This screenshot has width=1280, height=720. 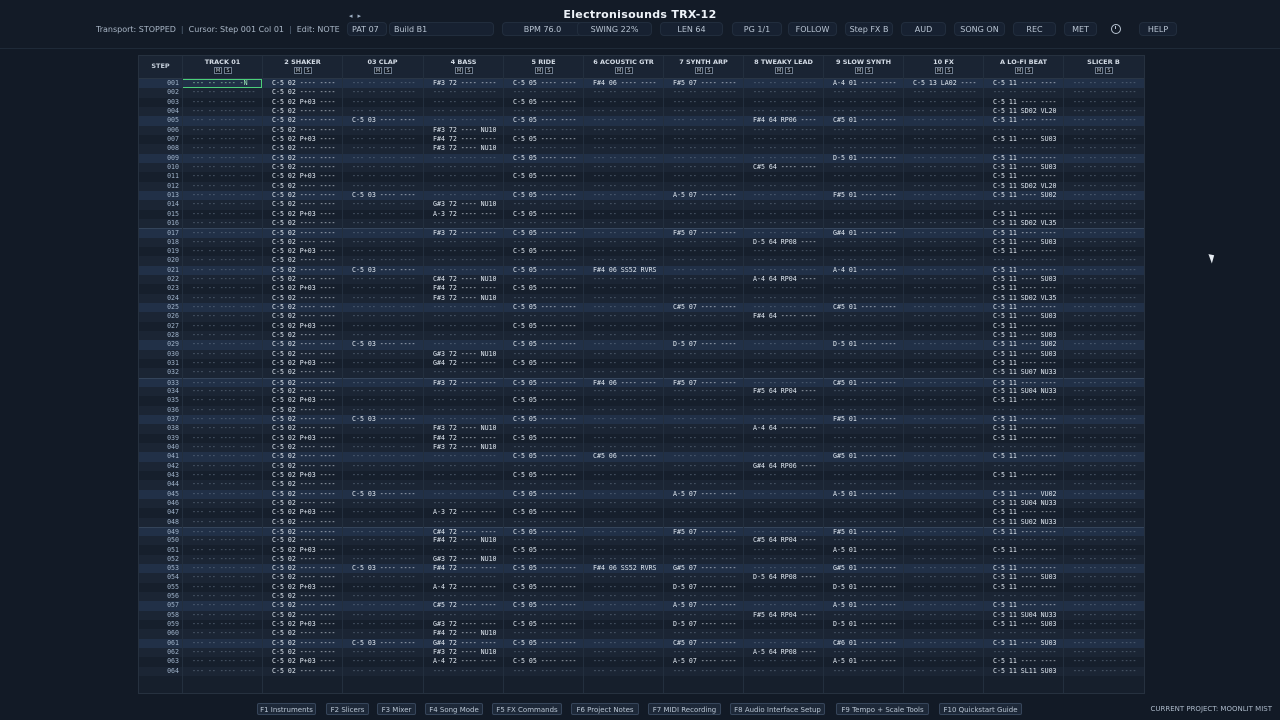 What do you see at coordinates (859, 70) in the screenshot?
I see `mute-button: M` at bounding box center [859, 70].